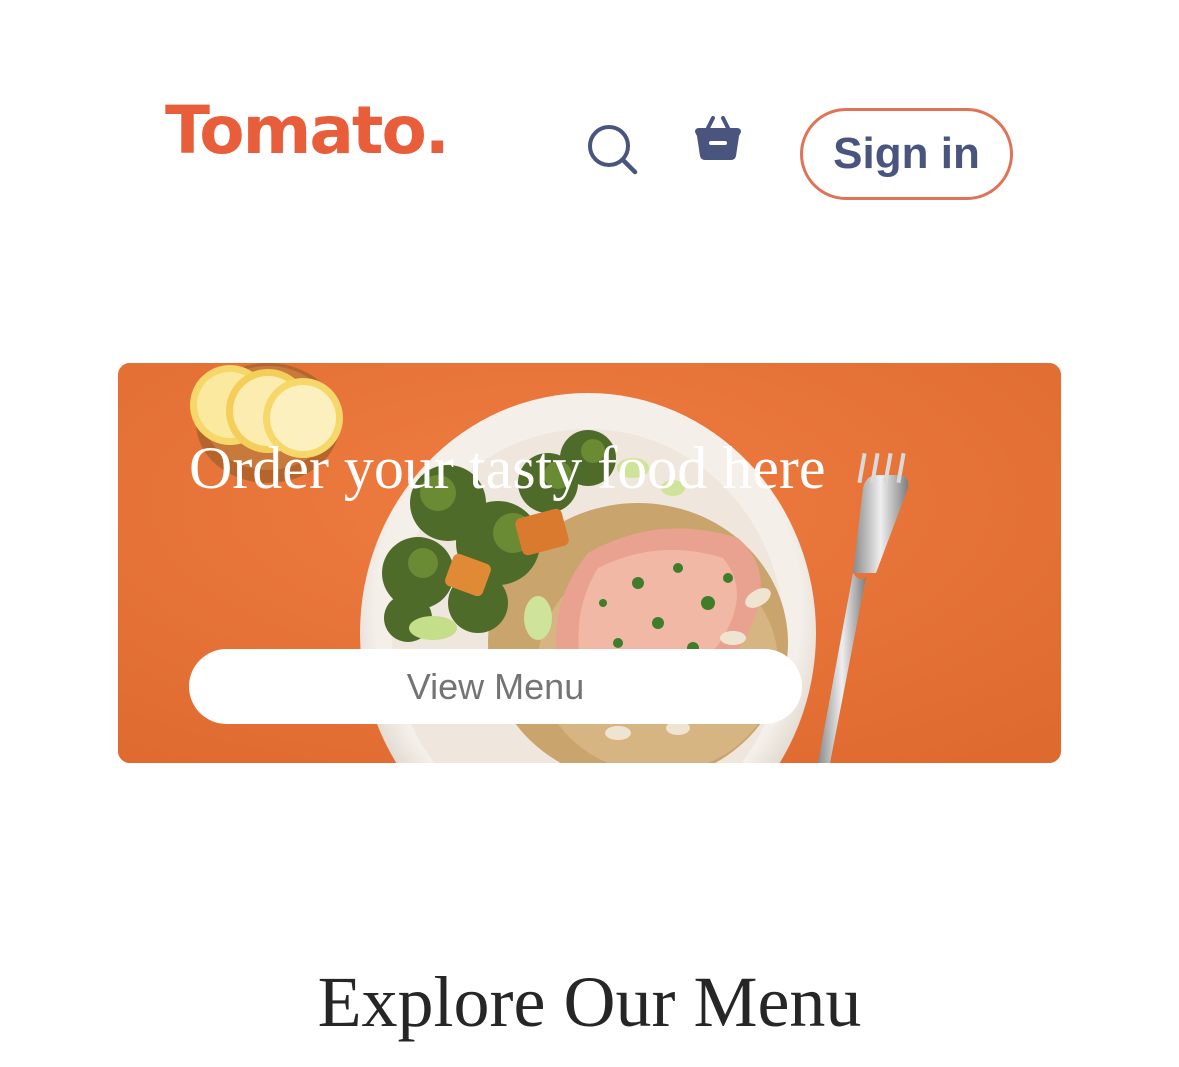  What do you see at coordinates (718, 138) in the screenshot?
I see `basket-icon` at bounding box center [718, 138].